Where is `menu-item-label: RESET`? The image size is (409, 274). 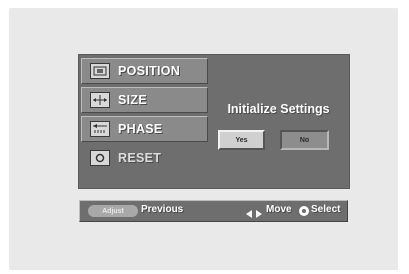
menu-item-label: RESET is located at coordinates (140, 158).